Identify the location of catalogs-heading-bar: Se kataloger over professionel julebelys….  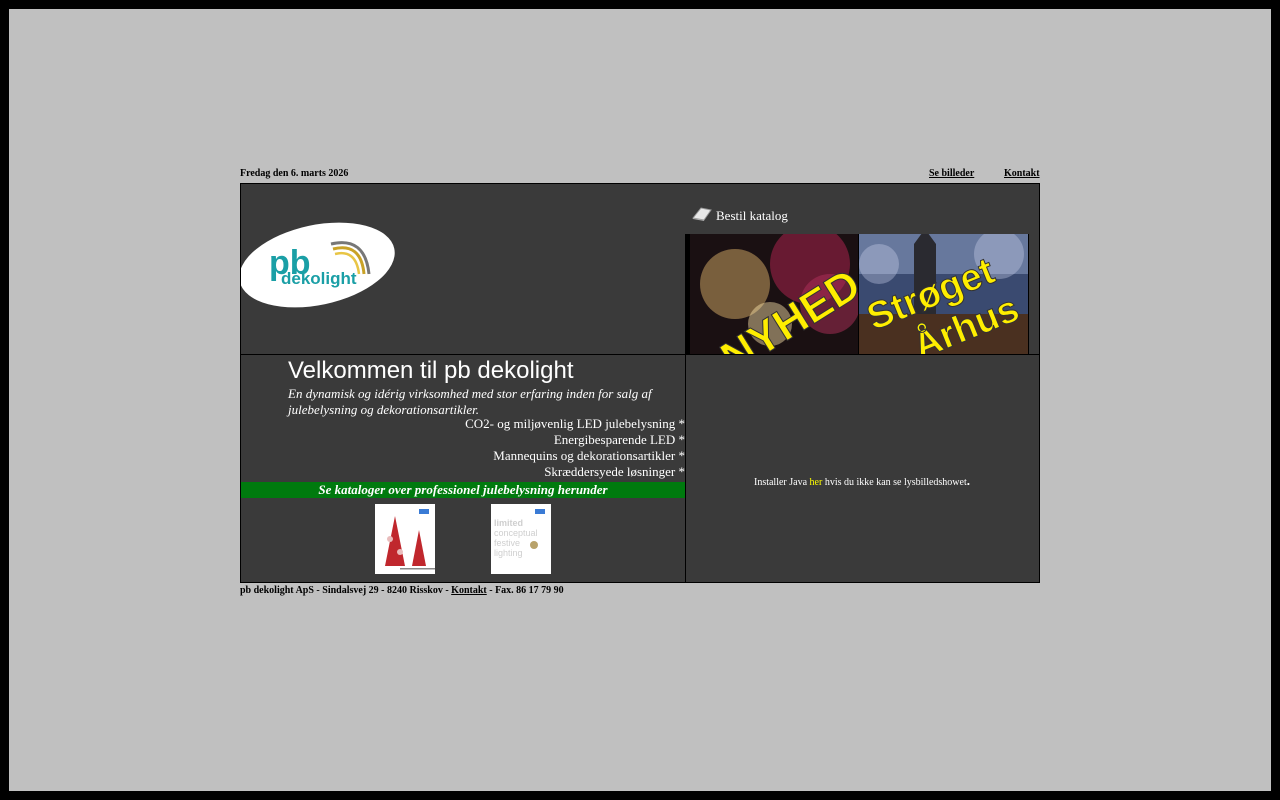
(463, 490).